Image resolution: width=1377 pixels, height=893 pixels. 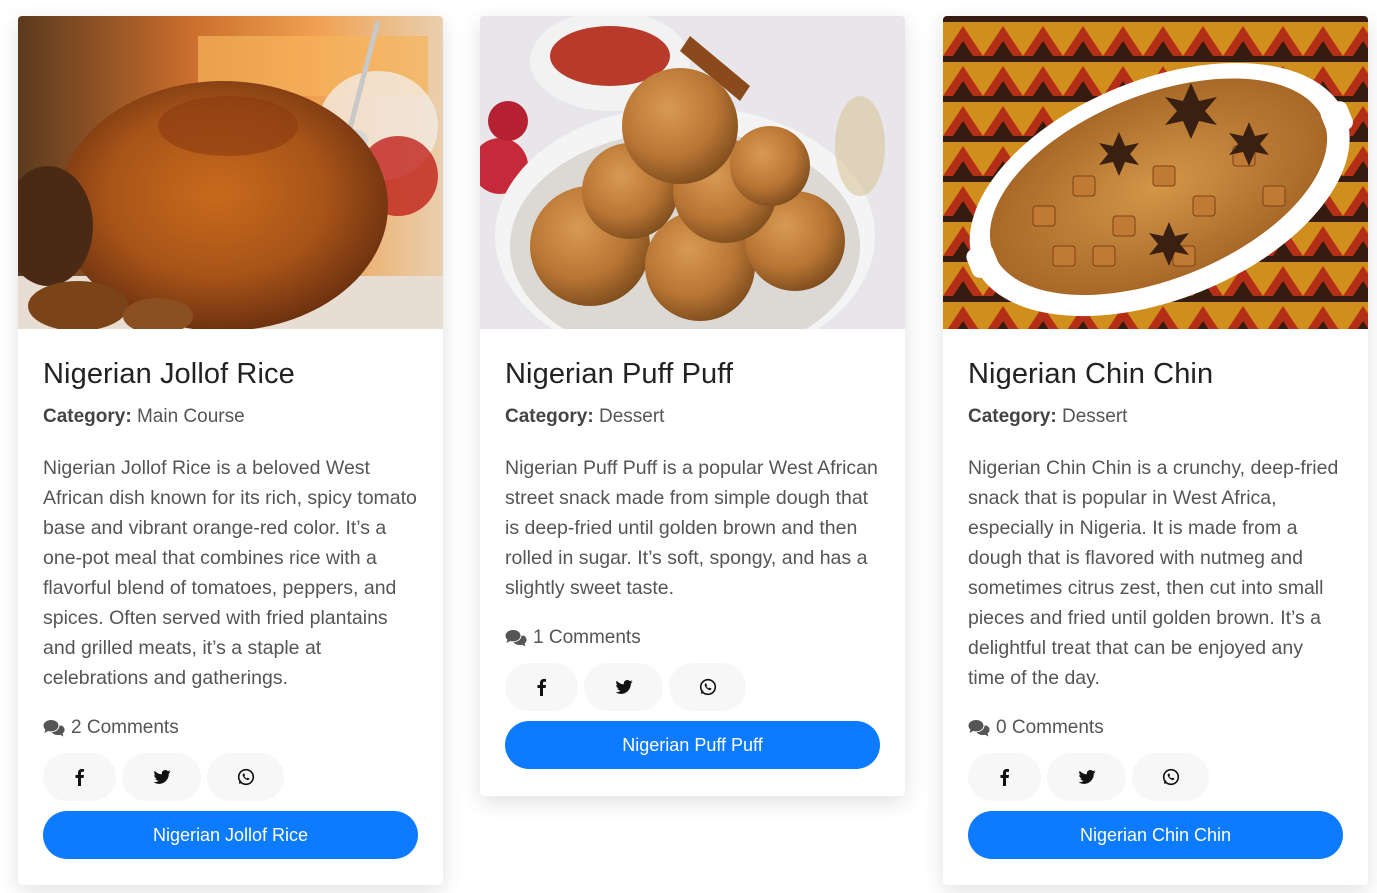 What do you see at coordinates (190, 416) in the screenshot?
I see `category-value: Main Course` at bounding box center [190, 416].